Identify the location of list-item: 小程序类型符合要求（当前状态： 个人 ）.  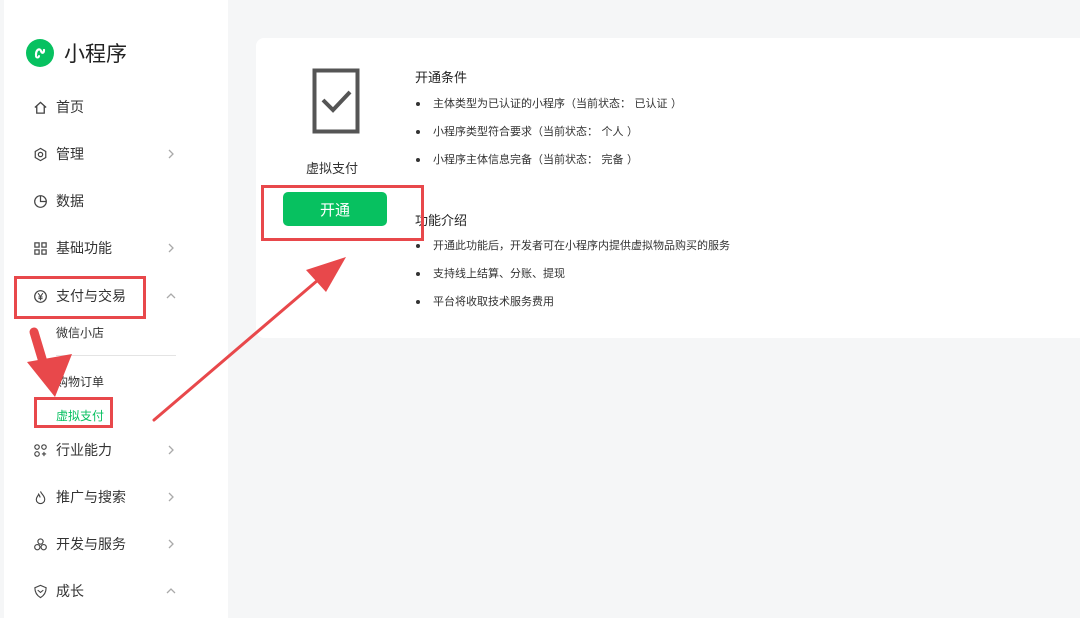
(548, 139).